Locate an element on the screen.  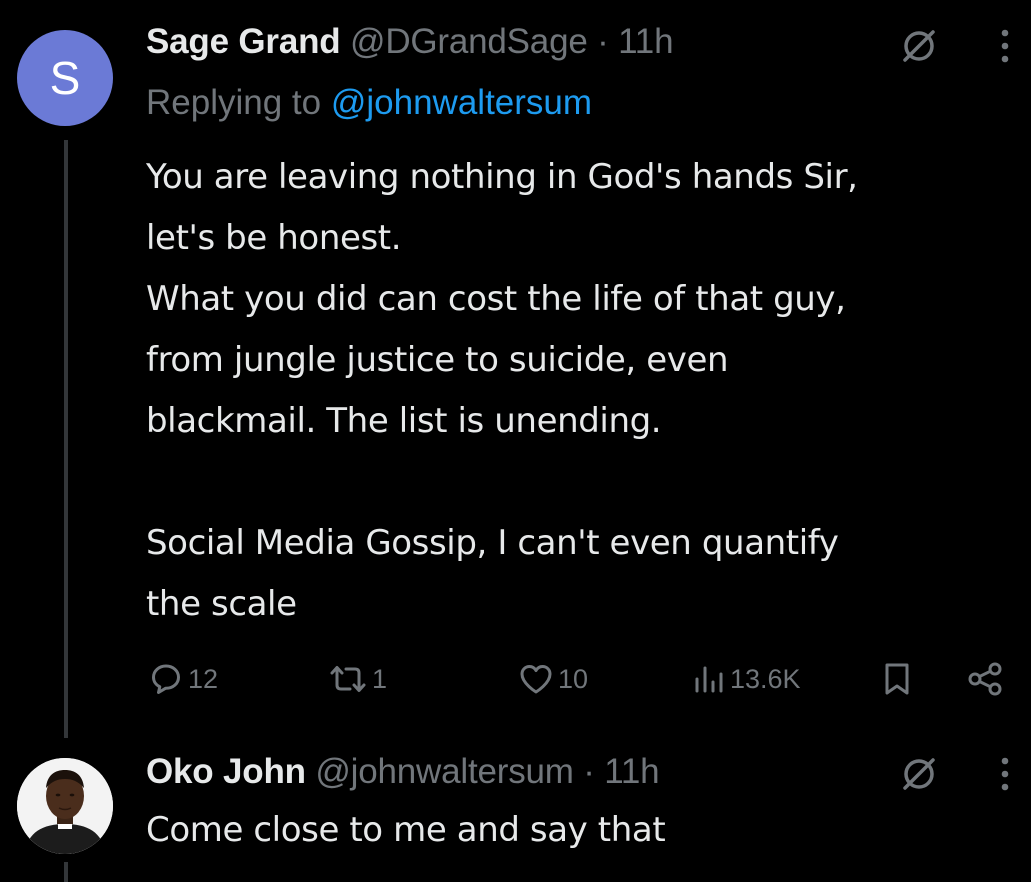
bar-chart-icon is located at coordinates (709, 679).